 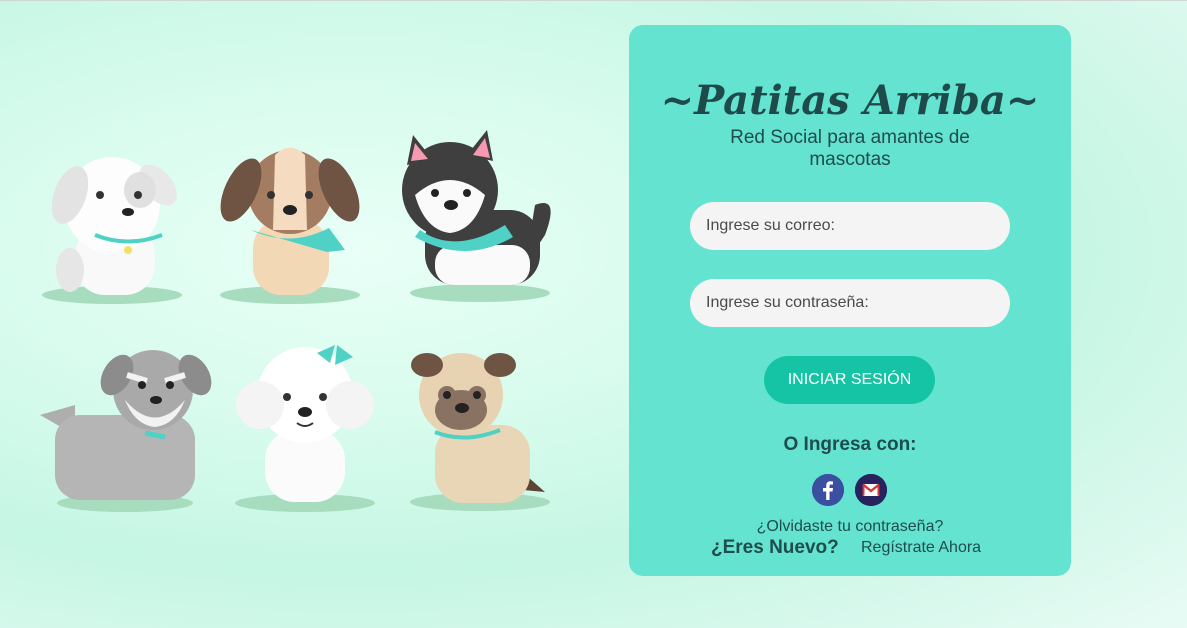 I want to click on facebook-icon, so click(x=828, y=490).